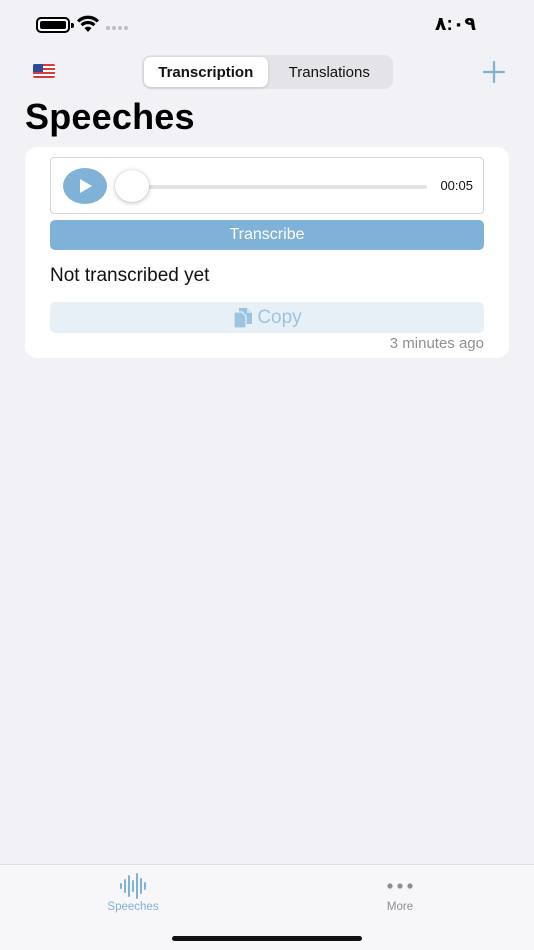 The height and width of the screenshot is (950, 534). I want to click on copy-button: Copy, so click(267, 317).